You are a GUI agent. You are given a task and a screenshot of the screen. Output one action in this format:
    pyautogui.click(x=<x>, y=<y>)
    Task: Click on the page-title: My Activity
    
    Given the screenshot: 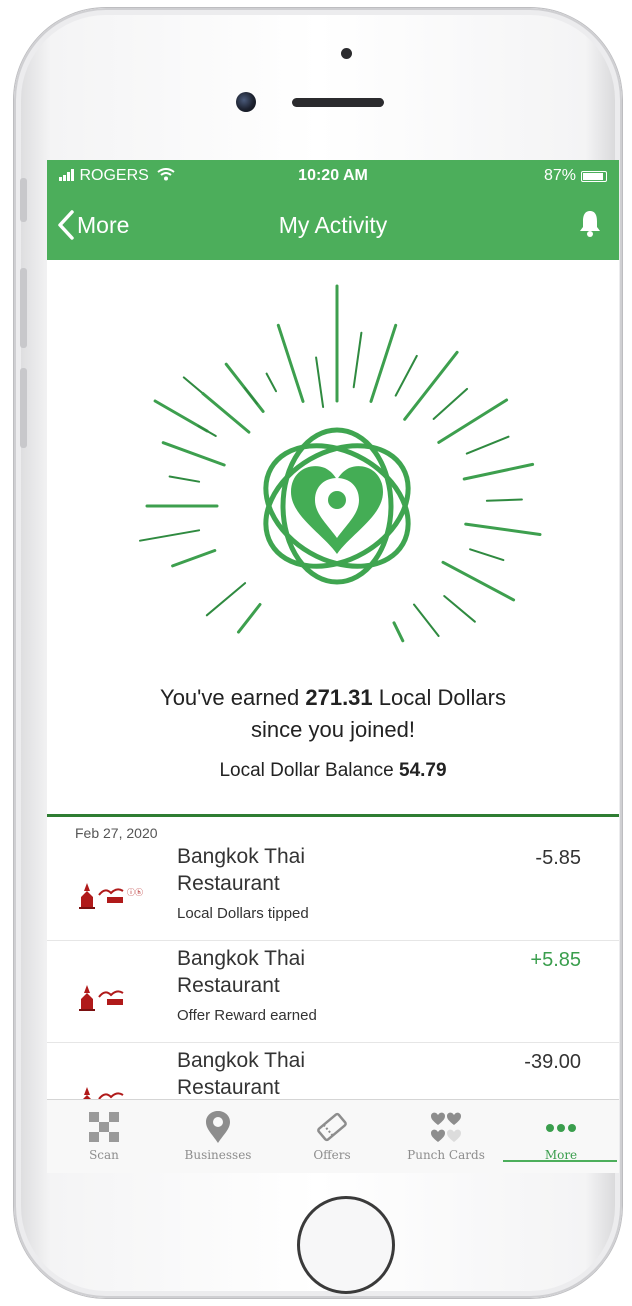 What is the action you would take?
    pyautogui.click(x=333, y=225)
    